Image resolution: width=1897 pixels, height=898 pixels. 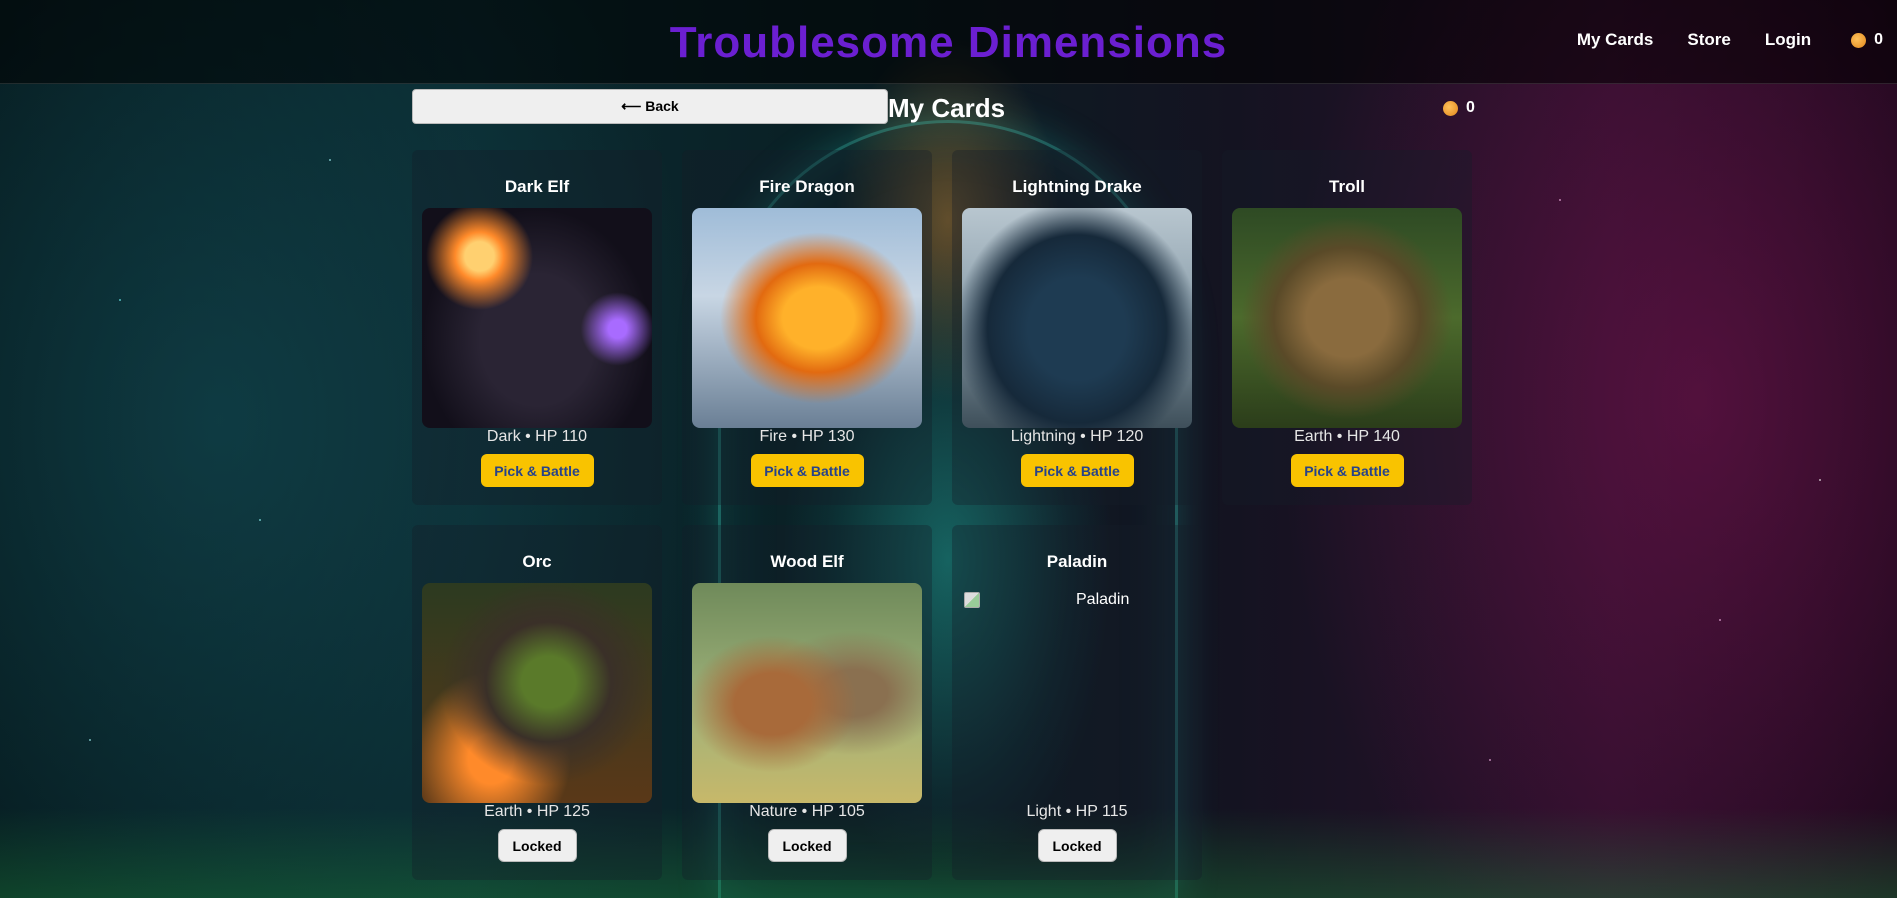 I want to click on page-coin-balance: 0, so click(x=1459, y=108).